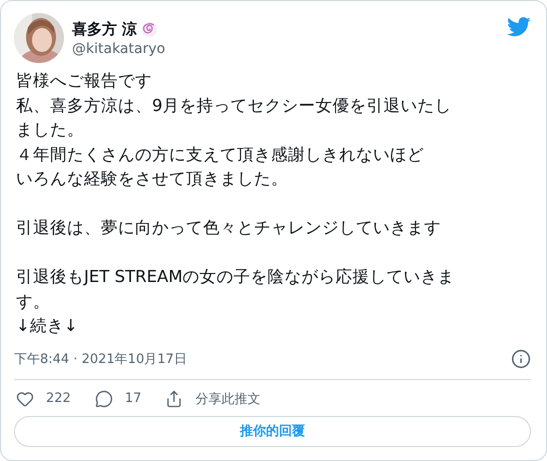  I want to click on tweet-text-line: いろんな経験をさせて頂きました。, so click(152, 179).